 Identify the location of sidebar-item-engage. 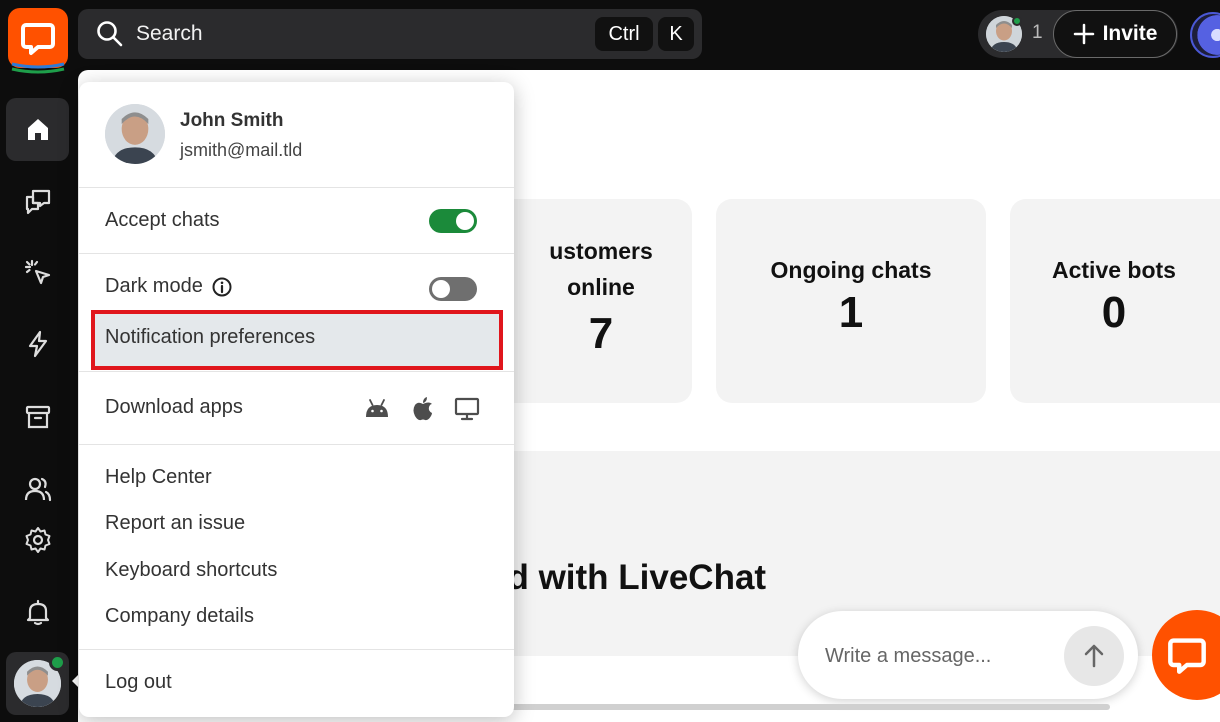
(37, 272).